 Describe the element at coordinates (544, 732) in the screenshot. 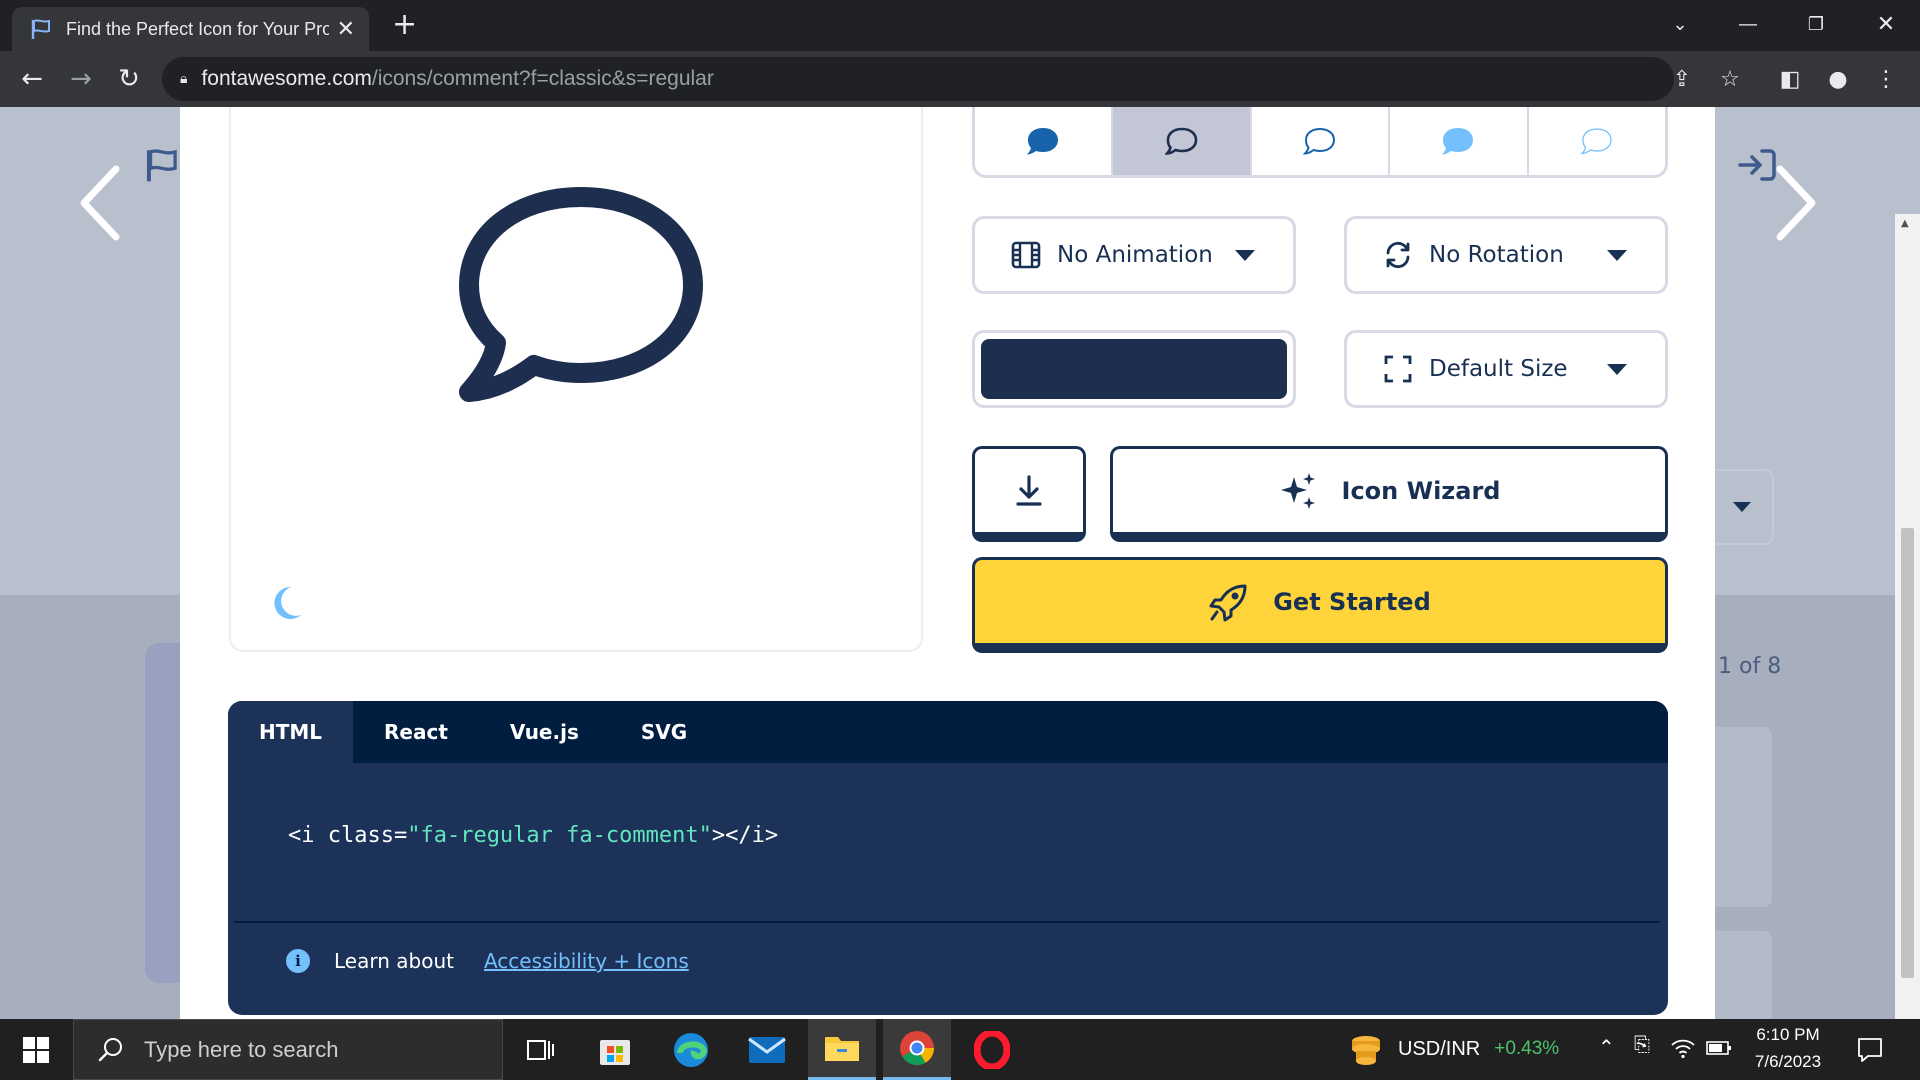

I see `tab-vuejs: Vue.js` at that location.